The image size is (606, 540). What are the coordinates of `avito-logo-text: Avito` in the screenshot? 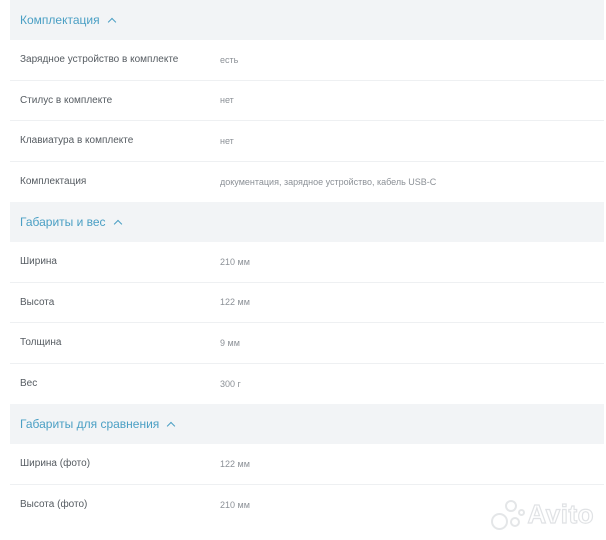 It's located at (560, 513).